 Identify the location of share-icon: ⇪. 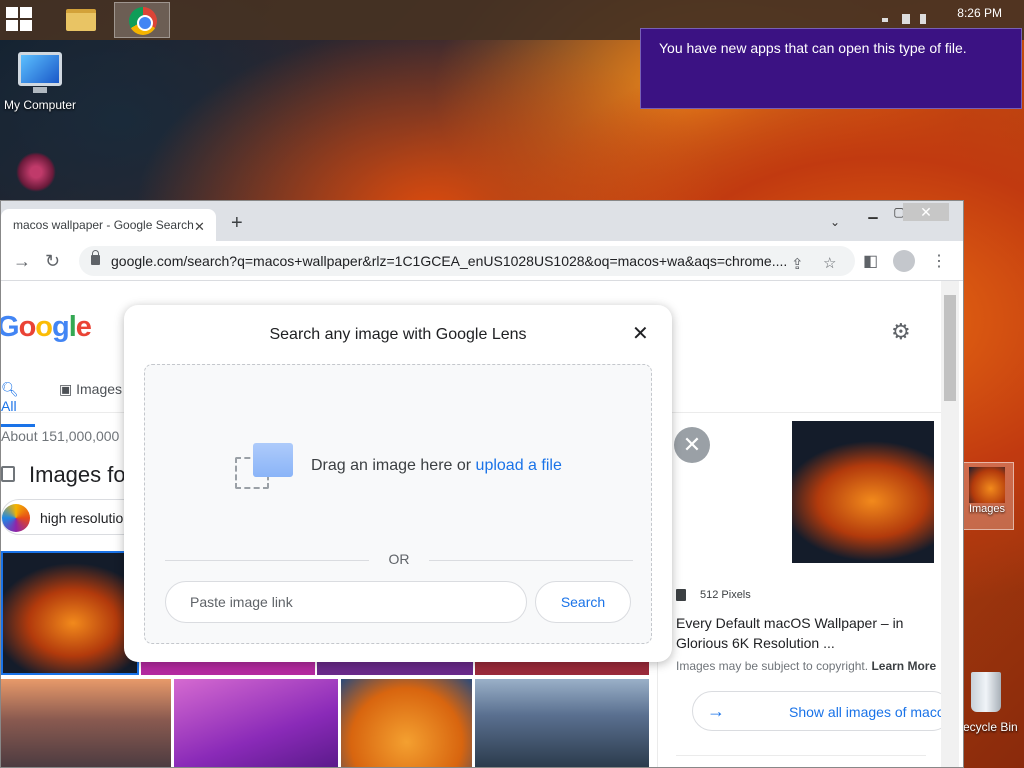
(797, 264).